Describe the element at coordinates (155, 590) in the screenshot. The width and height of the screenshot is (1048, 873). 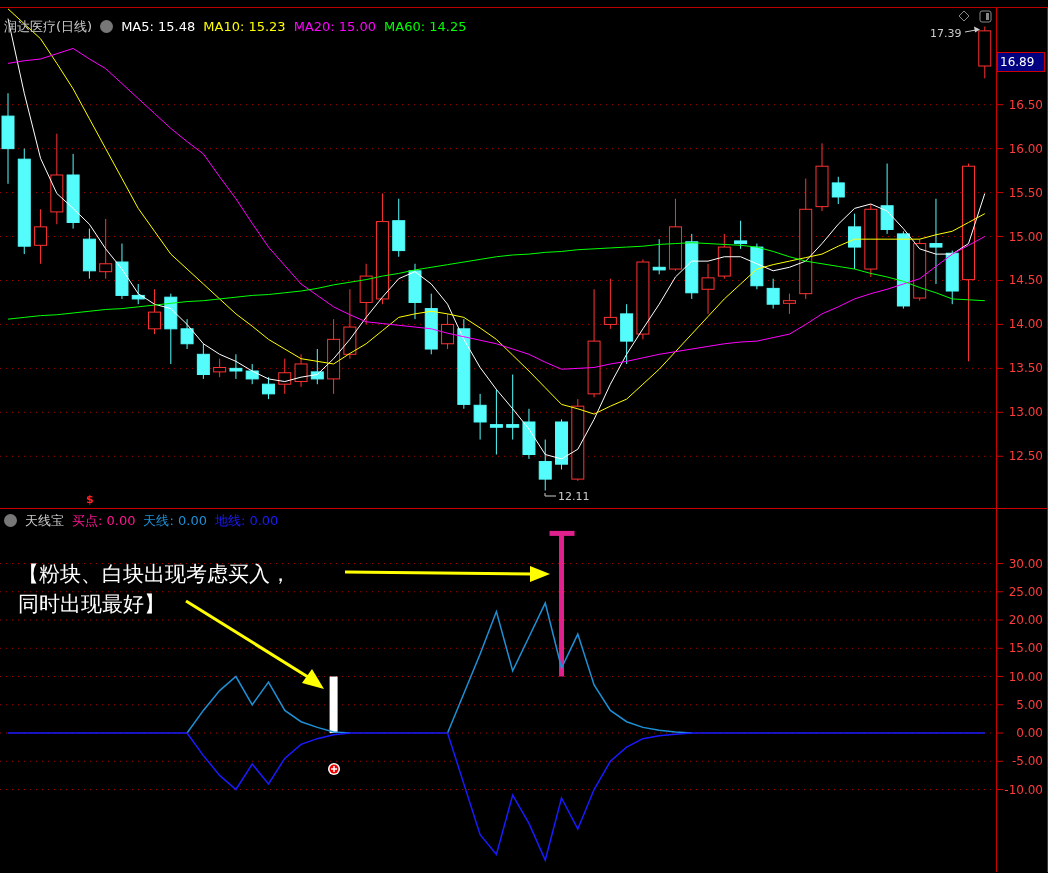
I see `annotation-text: 【粉块、白块出现考虑买入，同时出现最好】` at that location.